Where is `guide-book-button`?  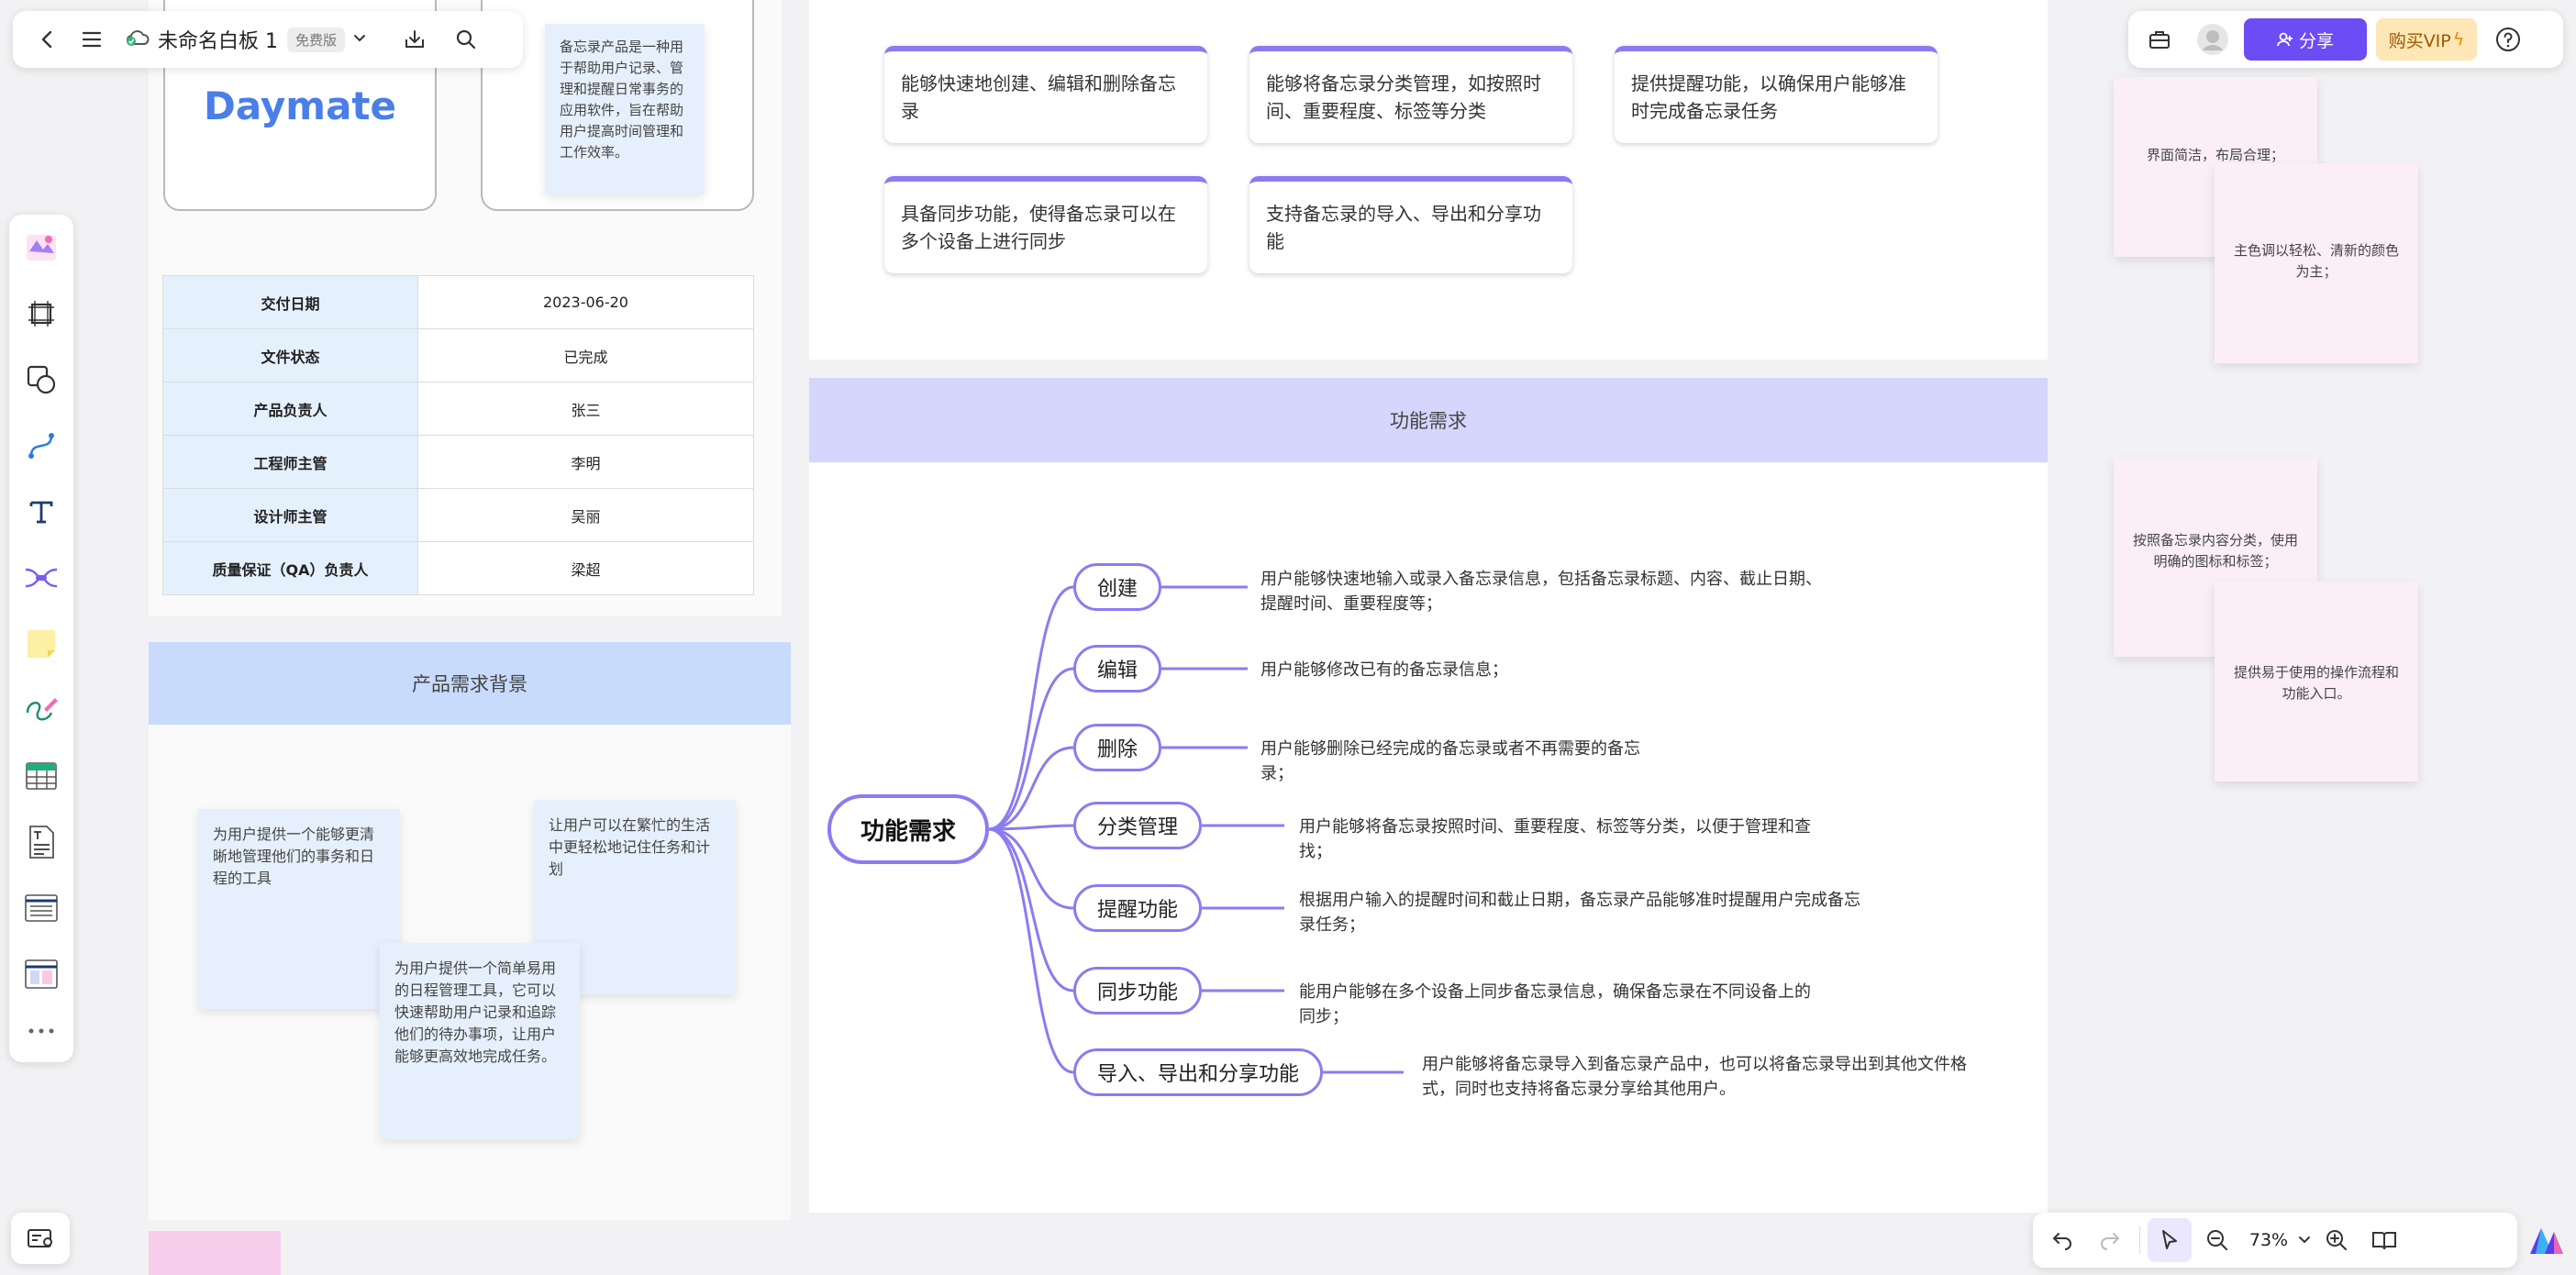 guide-book-button is located at coordinates (2384, 1240).